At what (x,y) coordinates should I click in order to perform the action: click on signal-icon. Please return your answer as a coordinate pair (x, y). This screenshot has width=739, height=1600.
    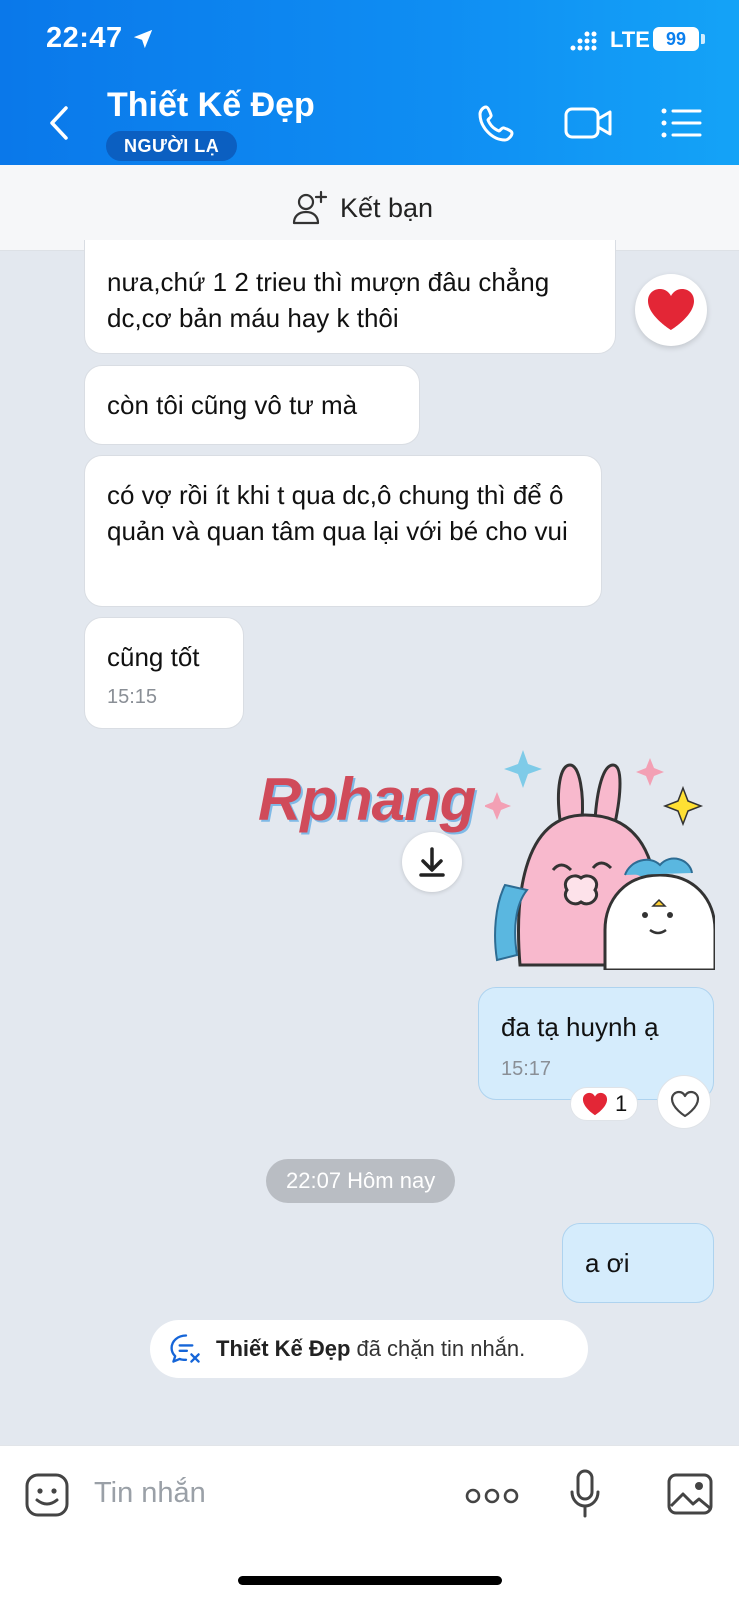
    Looking at the image, I should click on (583, 41).